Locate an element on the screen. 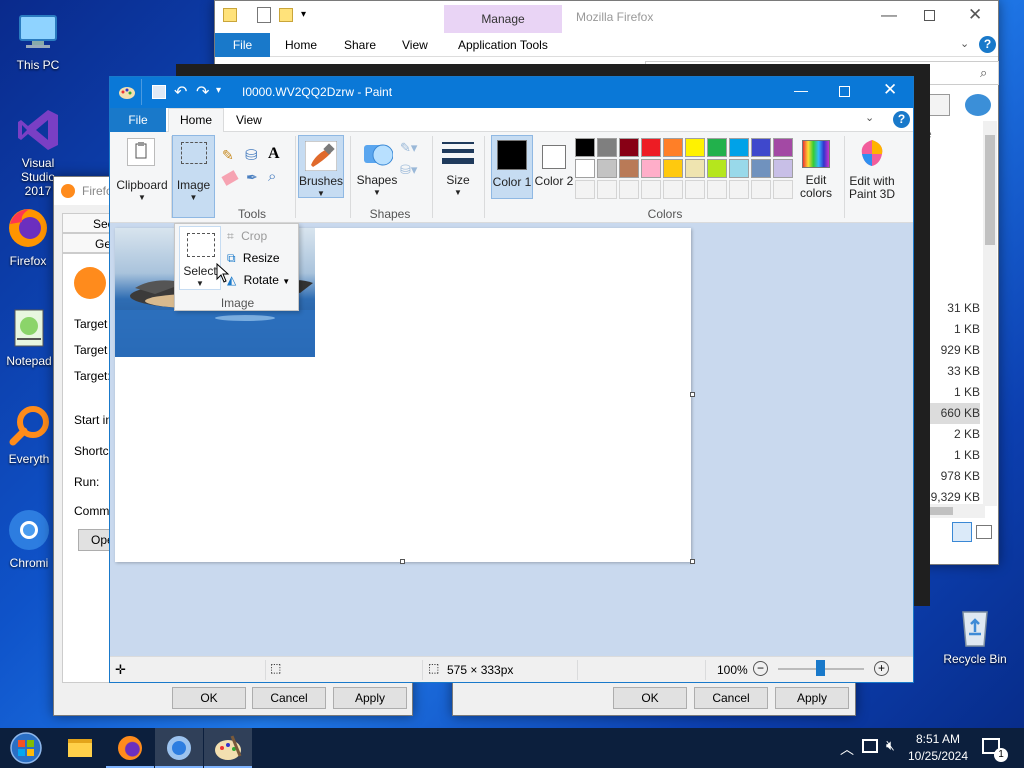 The width and height of the screenshot is (1024, 768). zoom-slider-thumb is located at coordinates (820, 668).